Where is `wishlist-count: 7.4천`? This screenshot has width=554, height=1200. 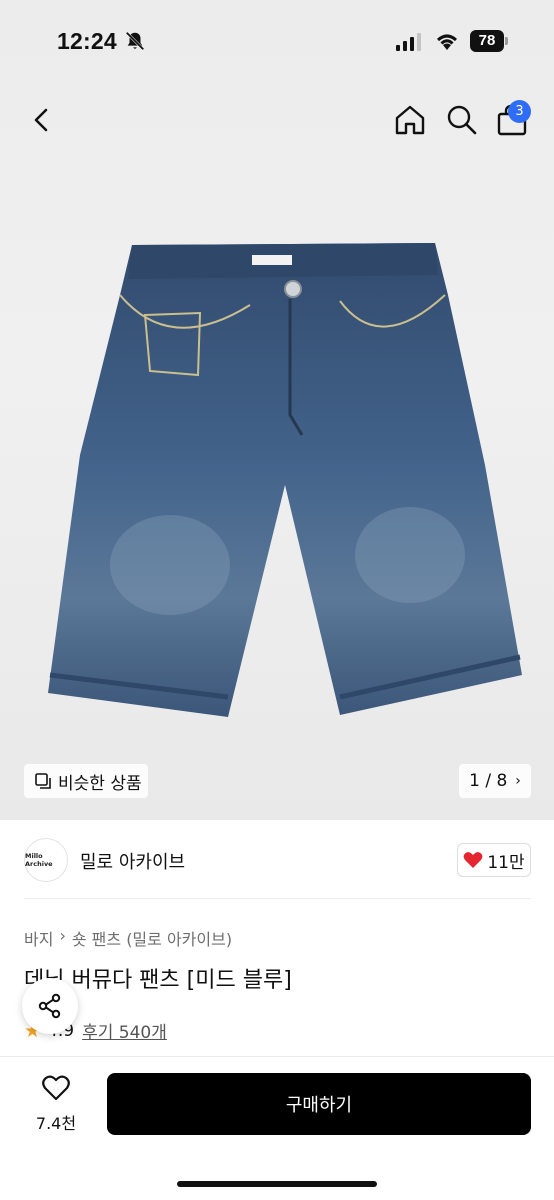
wishlist-count: 7.4천 is located at coordinates (56, 1123).